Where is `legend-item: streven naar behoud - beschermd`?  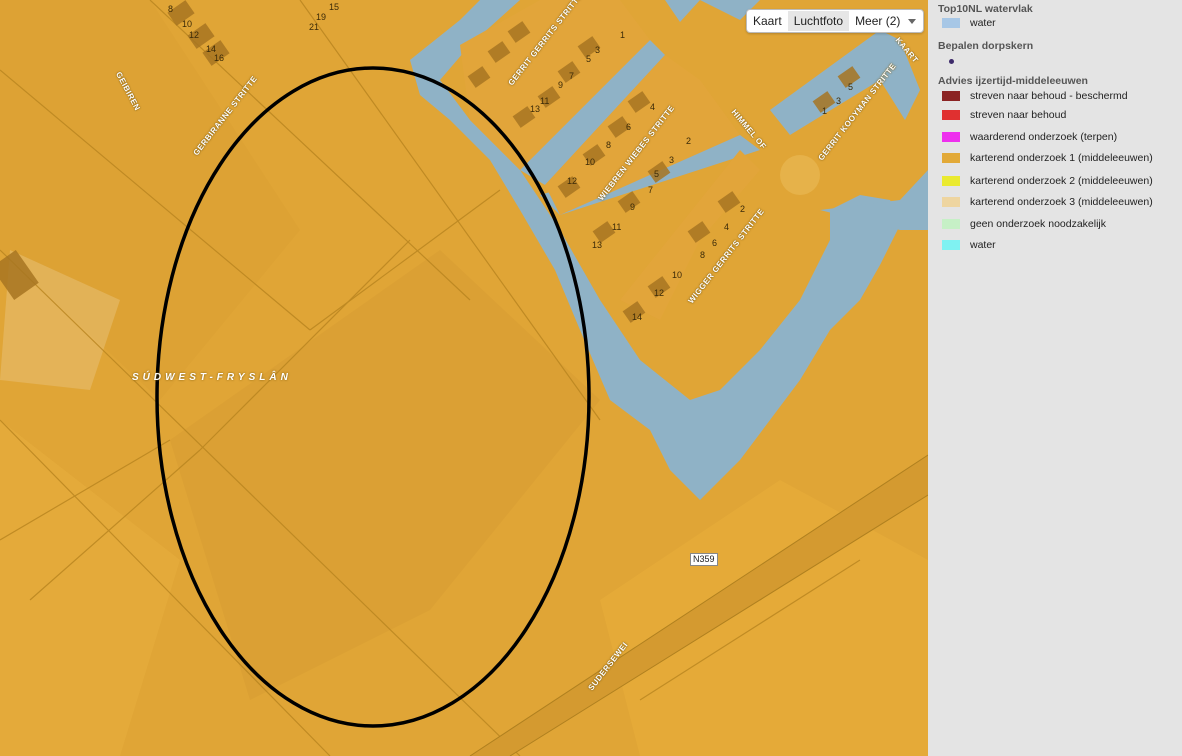 legend-item: streven naar behoud - beschermd is located at coordinates (1035, 96).